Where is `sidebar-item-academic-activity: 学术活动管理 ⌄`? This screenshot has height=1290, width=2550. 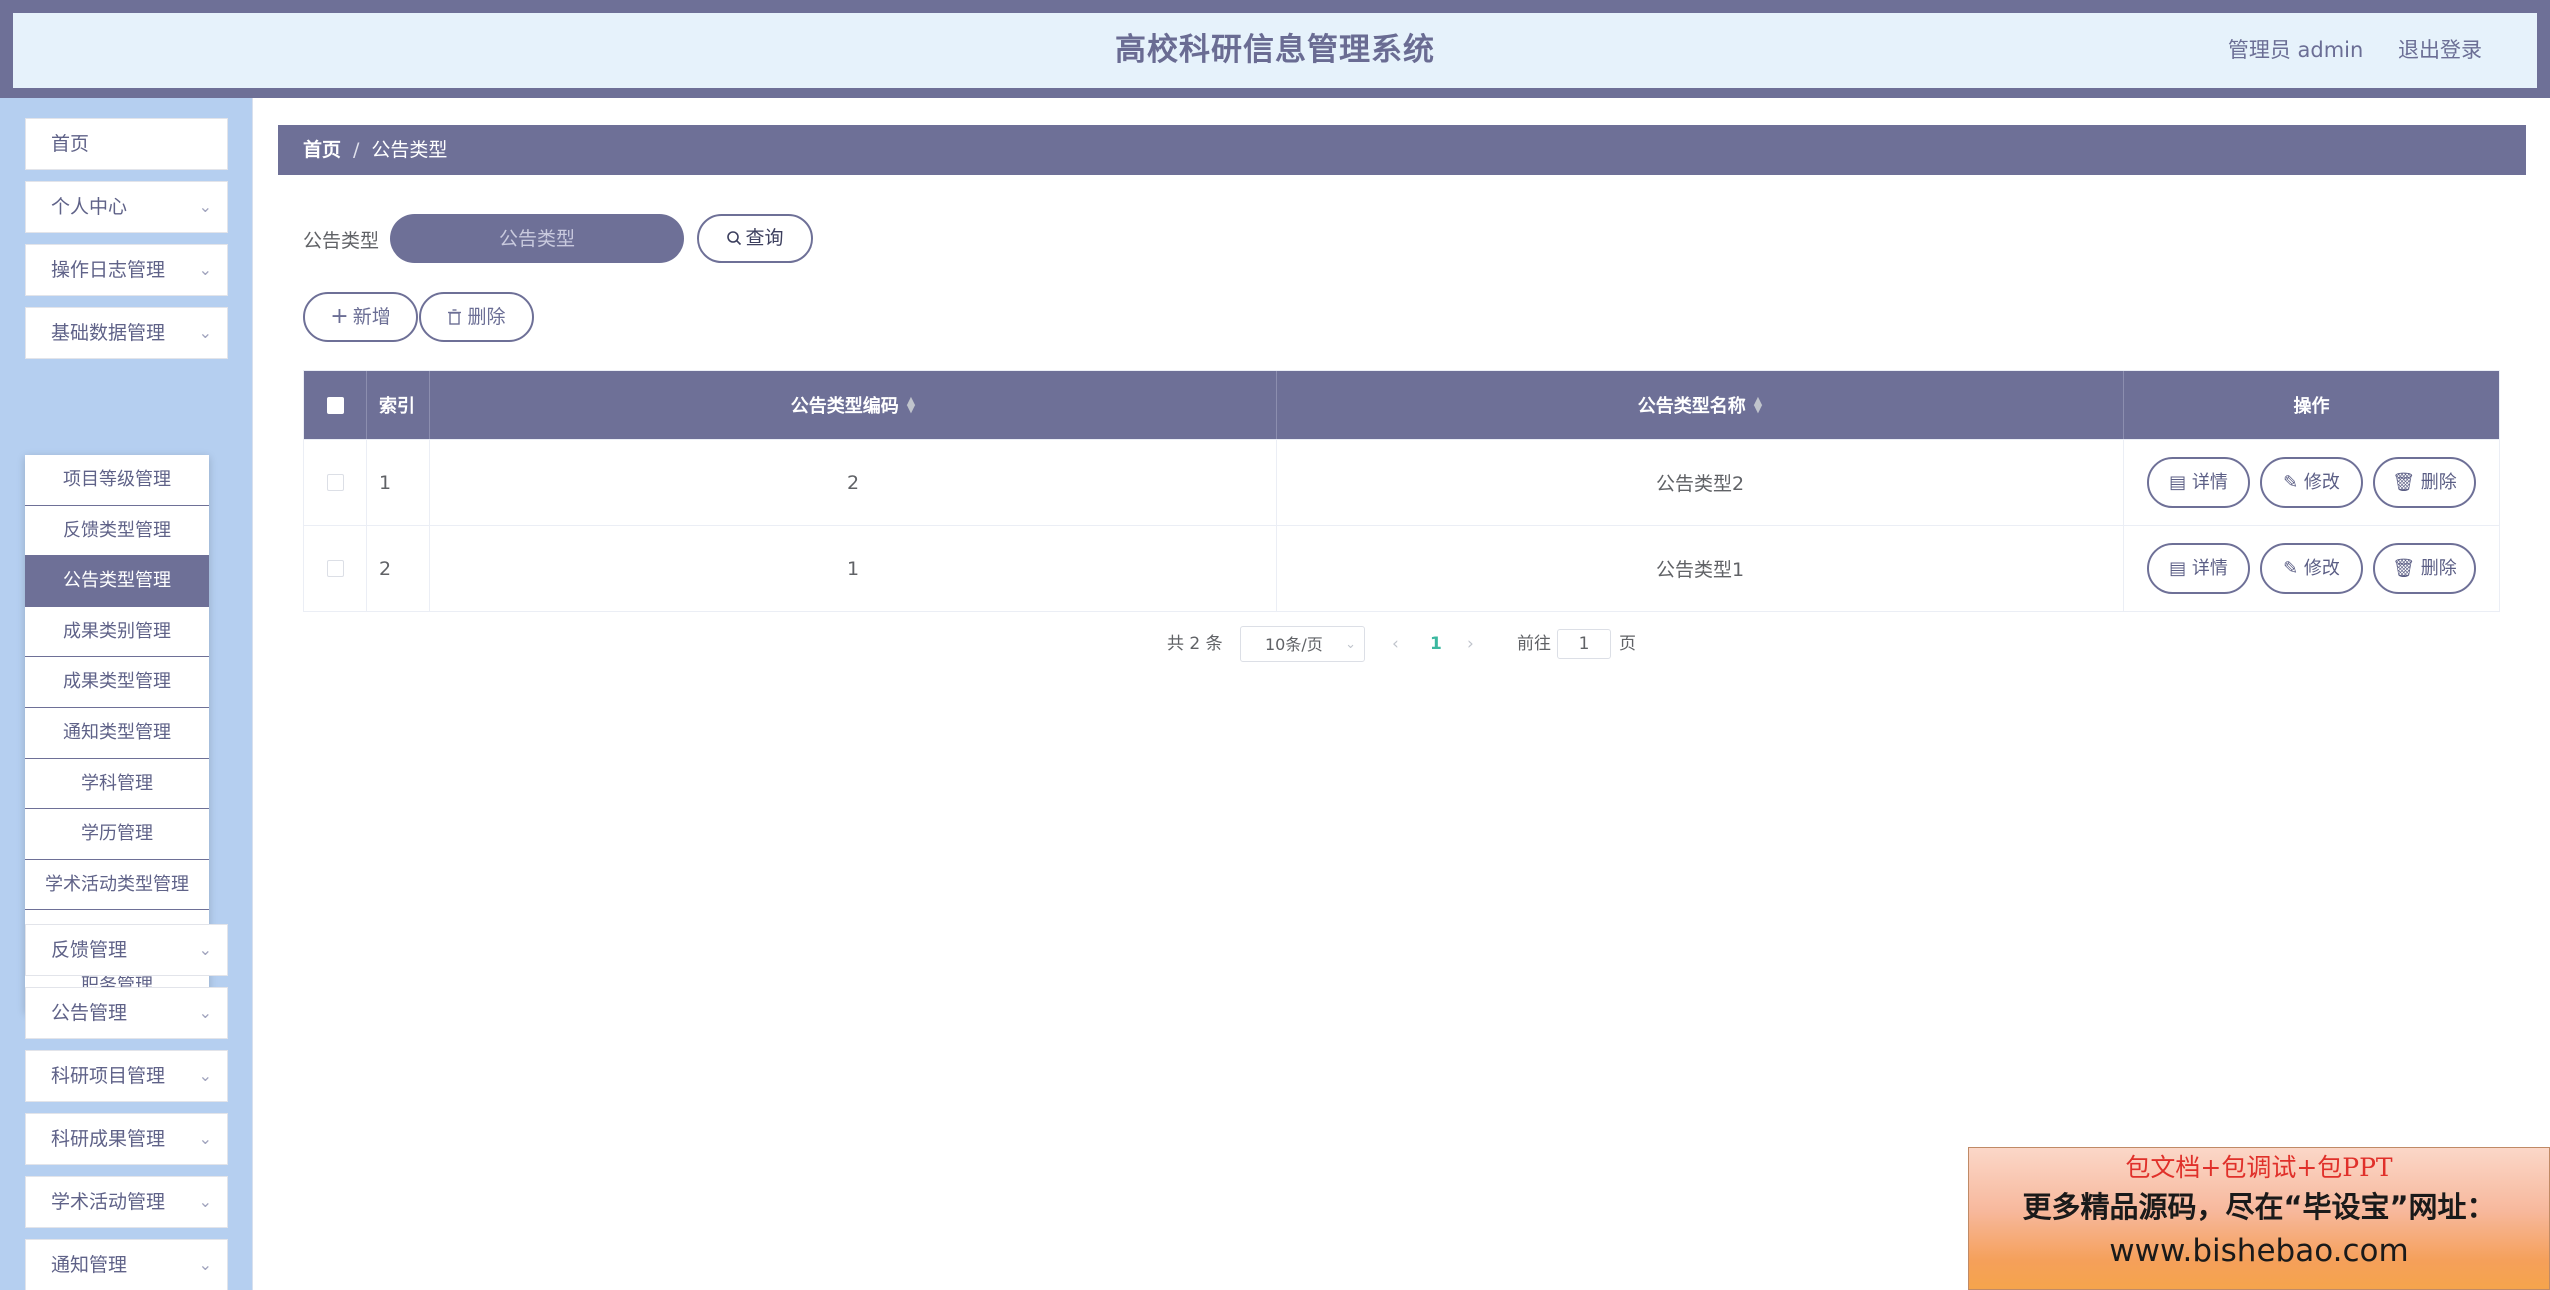 sidebar-item-academic-activity: 学术活动管理 ⌄ is located at coordinates (126, 1202).